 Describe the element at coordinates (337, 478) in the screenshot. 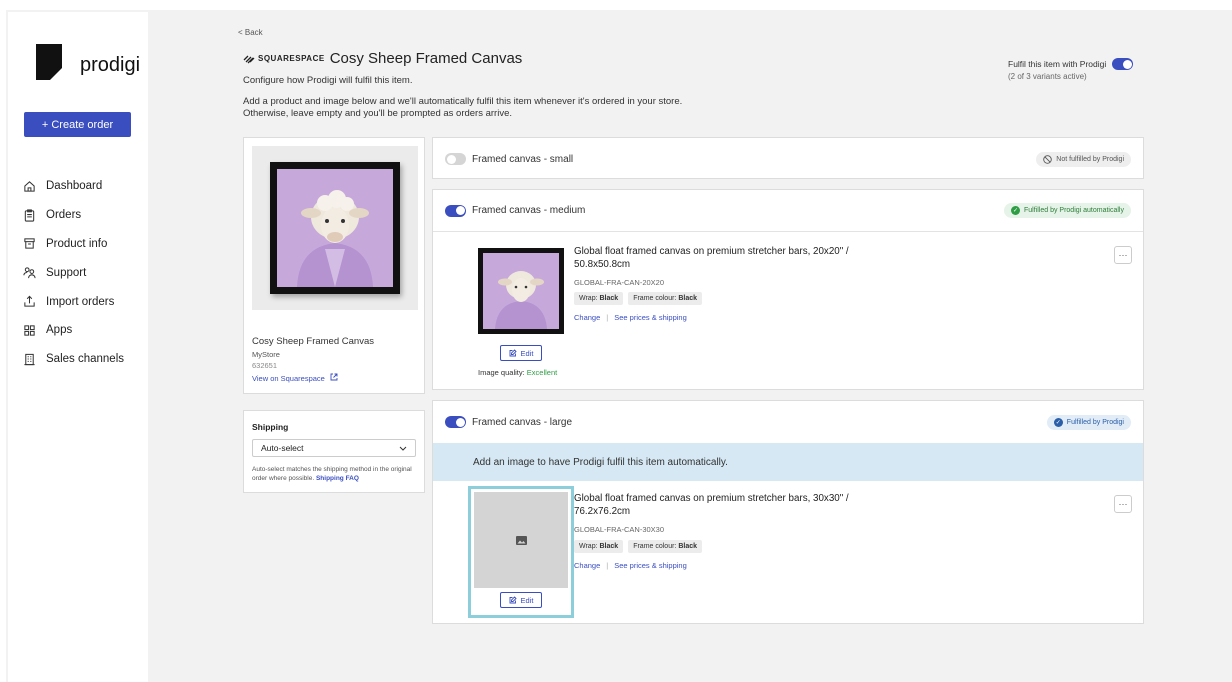

I see `shipping-faq-link: Shipping FAQ` at that location.